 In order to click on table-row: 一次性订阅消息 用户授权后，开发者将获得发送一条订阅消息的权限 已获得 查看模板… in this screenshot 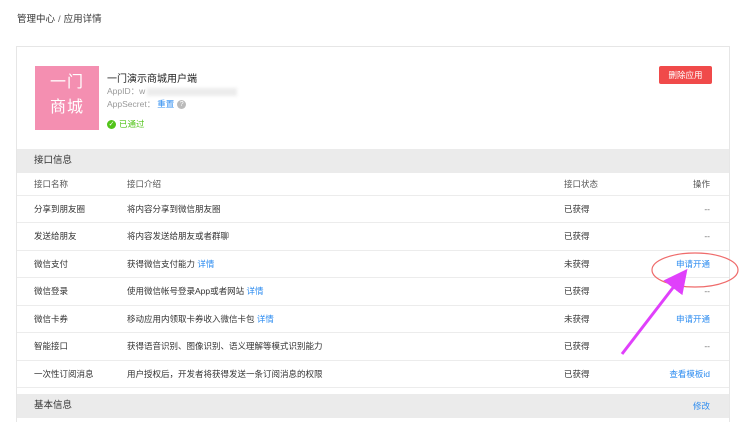, I will do `click(373, 374)`.